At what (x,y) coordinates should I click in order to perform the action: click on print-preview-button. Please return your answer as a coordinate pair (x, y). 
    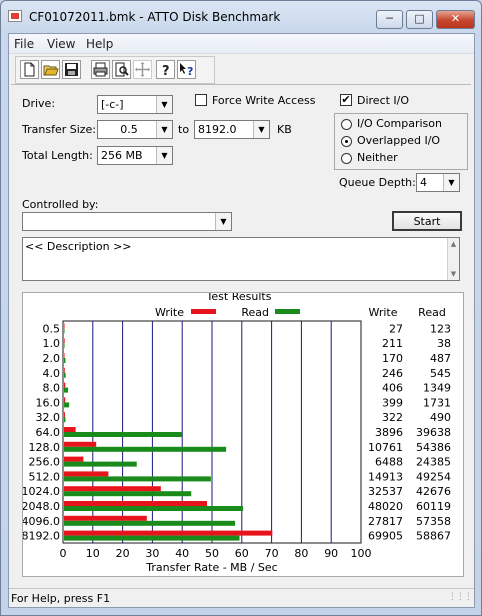
    Looking at the image, I should click on (121, 69).